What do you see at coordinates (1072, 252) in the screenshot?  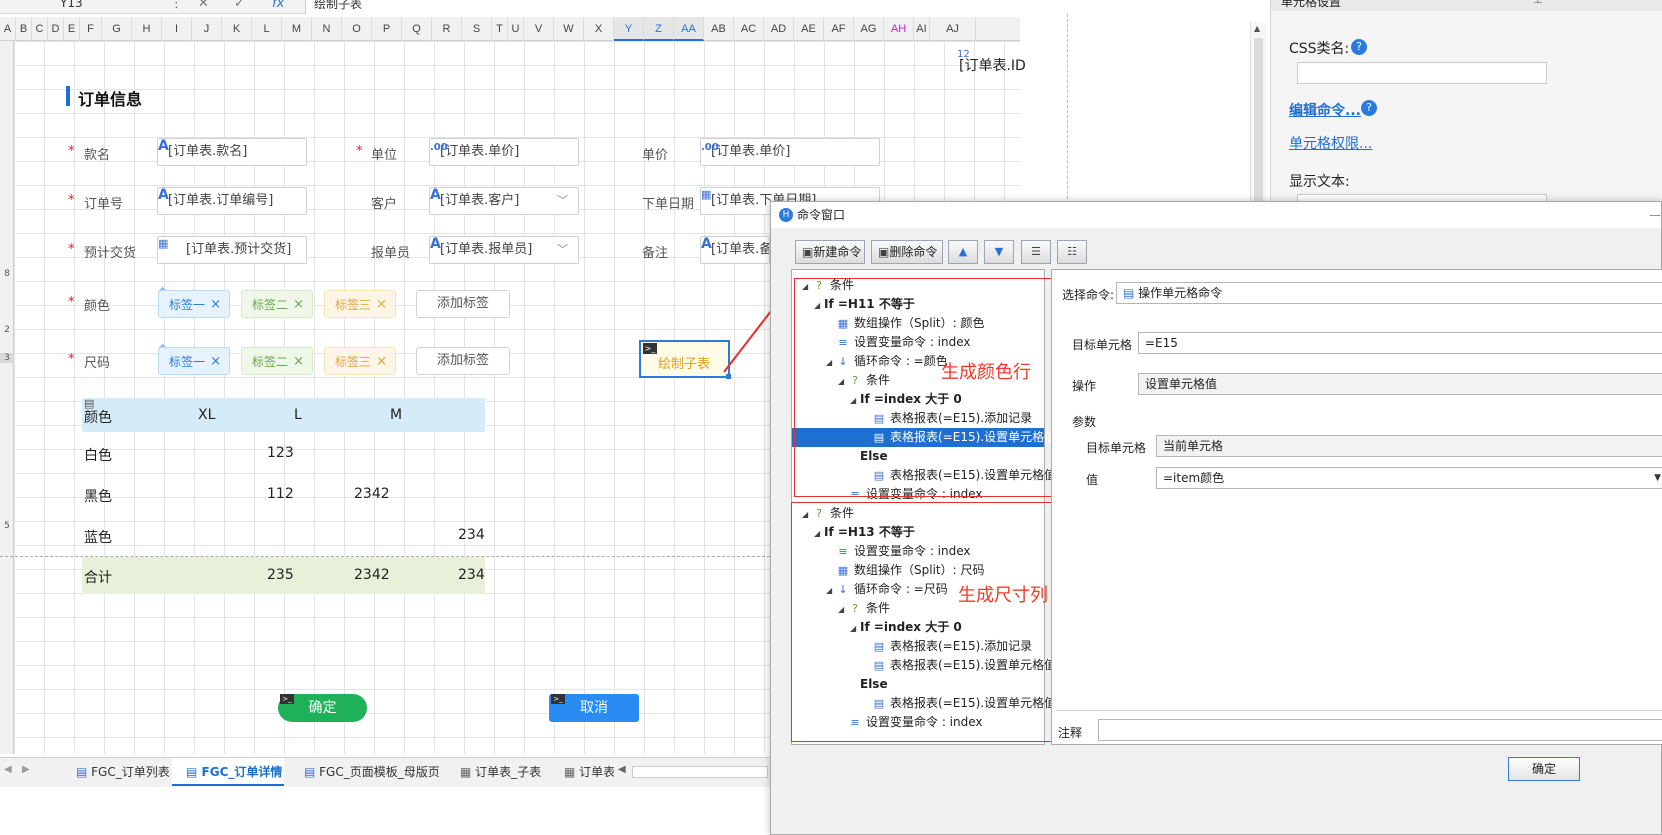 I see `outdent-button: ☷` at bounding box center [1072, 252].